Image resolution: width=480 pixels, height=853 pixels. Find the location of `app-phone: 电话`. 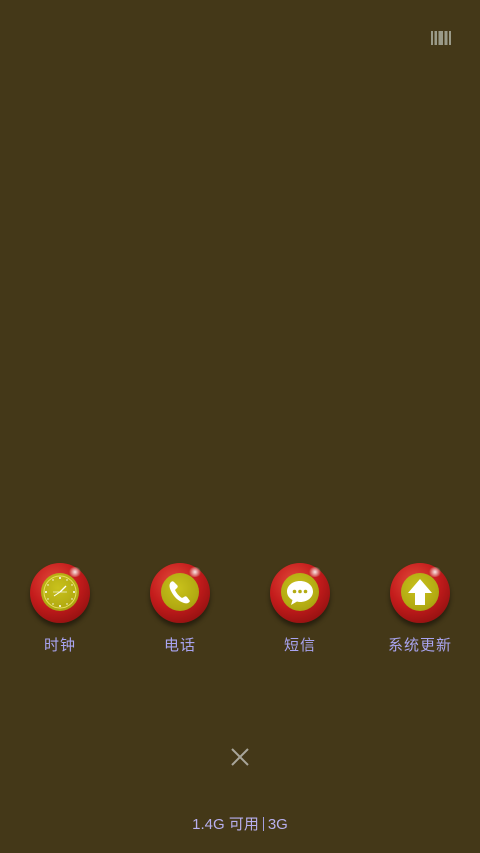

app-phone: 电话 is located at coordinates (180, 608).